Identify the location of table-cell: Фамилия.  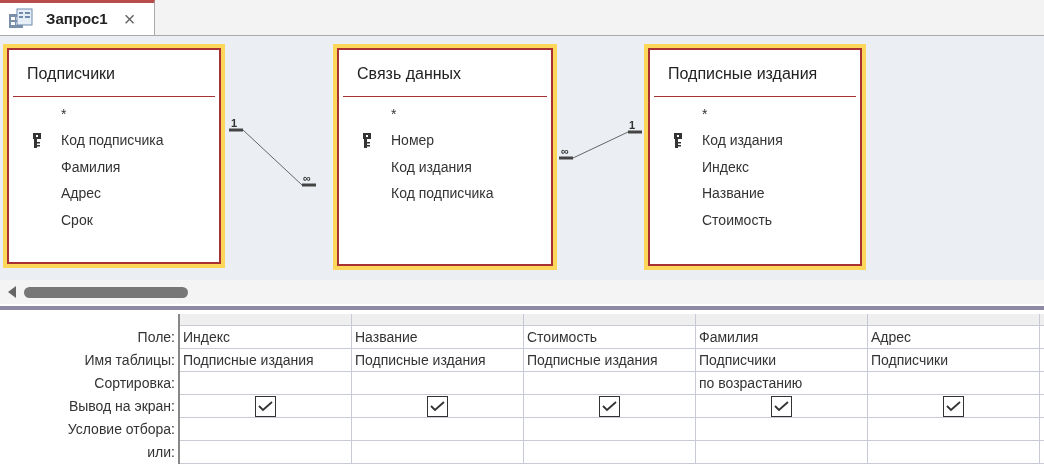
(729, 337).